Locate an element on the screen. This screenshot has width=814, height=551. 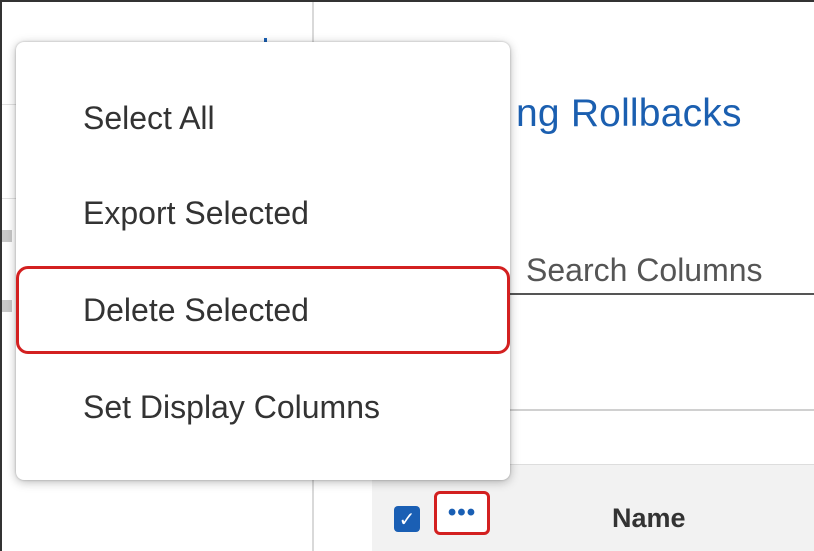
menu-item-export-selected: Export Selected is located at coordinates (263, 213).